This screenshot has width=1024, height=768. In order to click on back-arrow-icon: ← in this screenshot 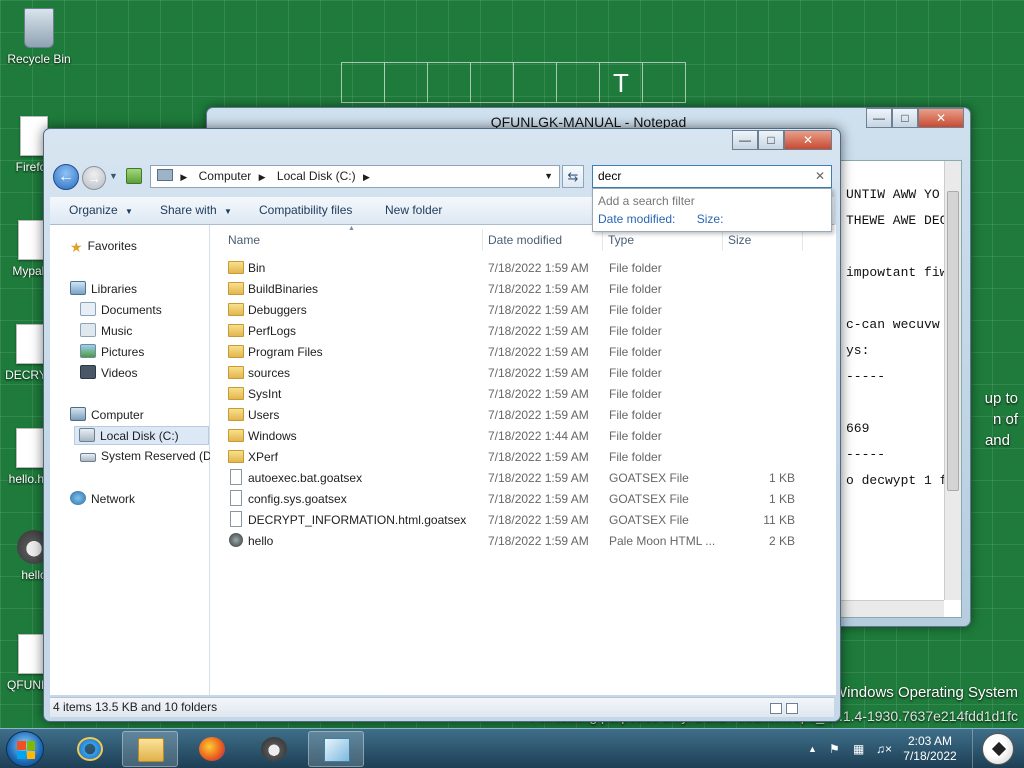, I will do `click(66, 177)`.